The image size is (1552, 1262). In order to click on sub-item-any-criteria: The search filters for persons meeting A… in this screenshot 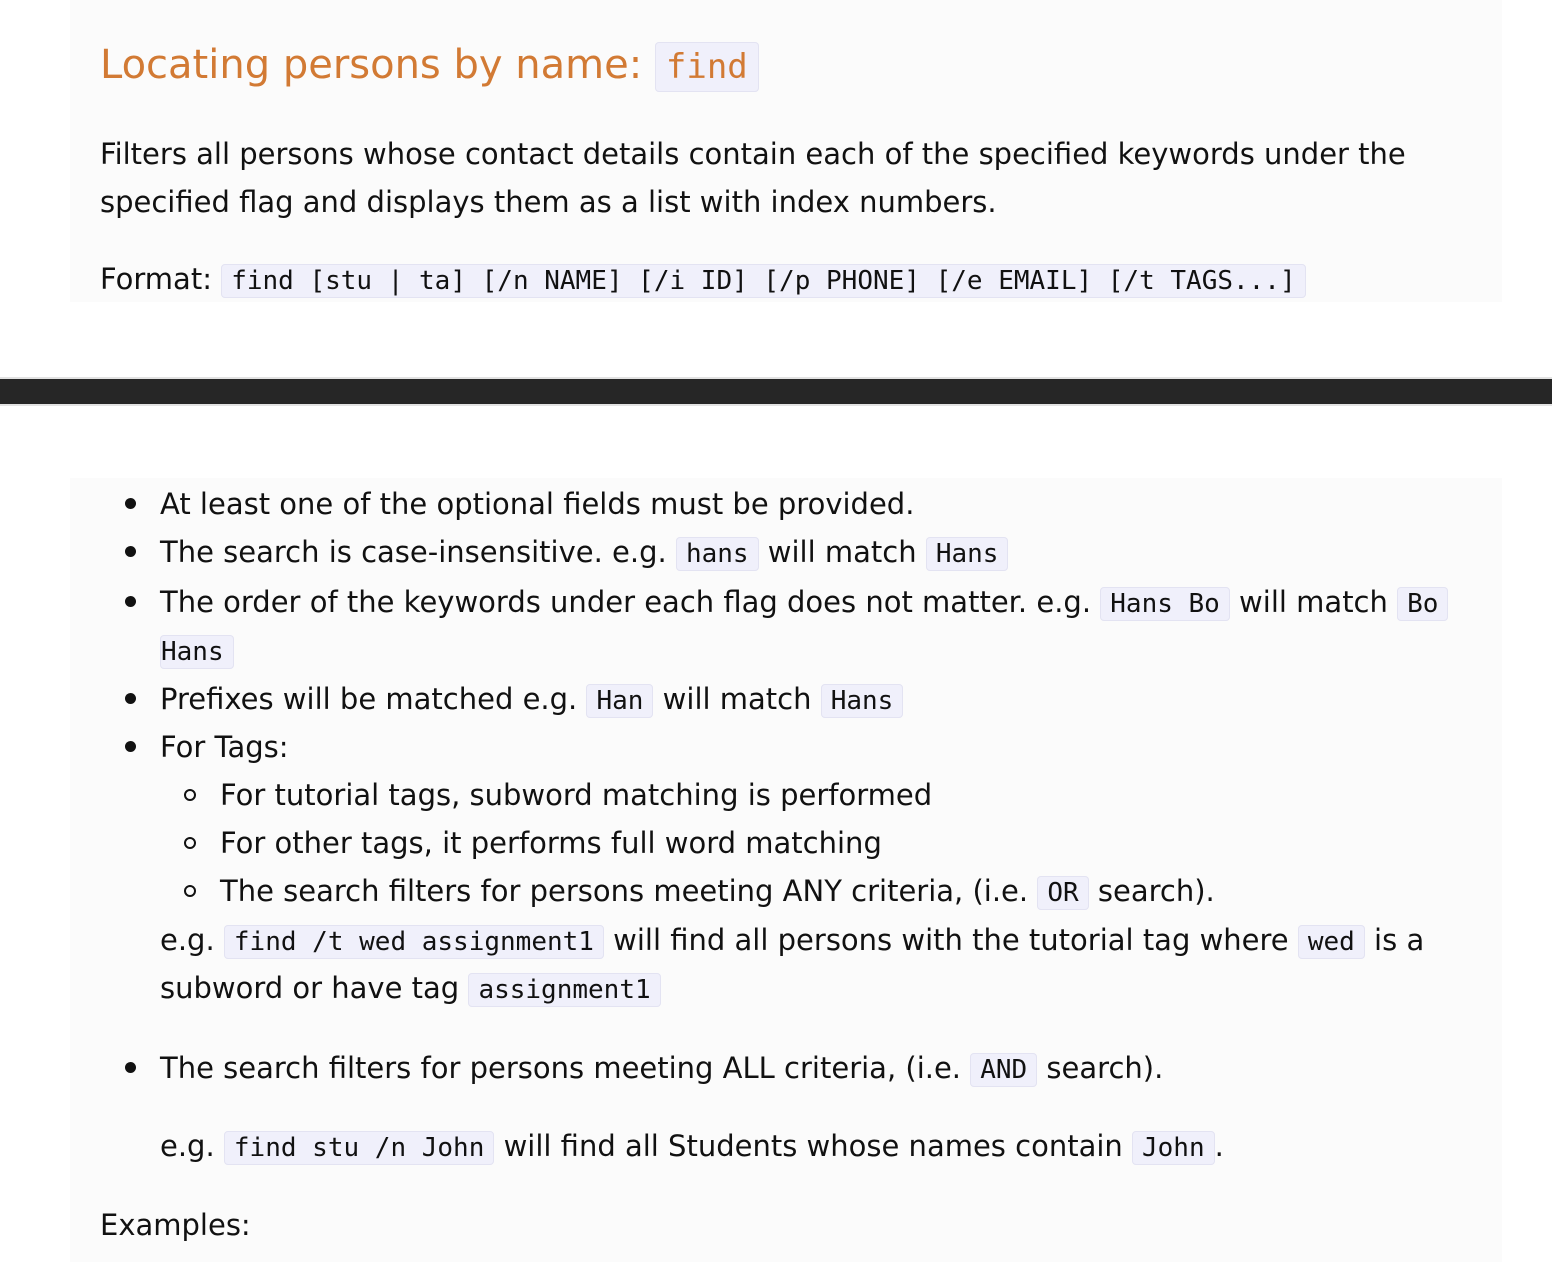, I will do `click(717, 892)`.